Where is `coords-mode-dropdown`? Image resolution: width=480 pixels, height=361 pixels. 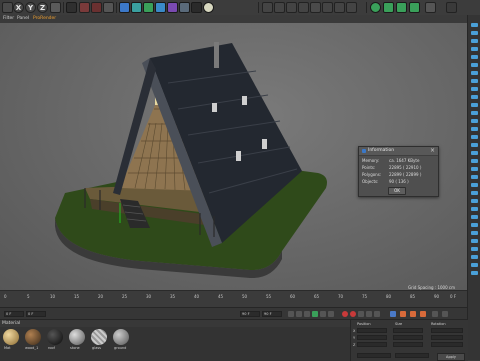
coords-mode-dropdown is located at coordinates (374, 355).